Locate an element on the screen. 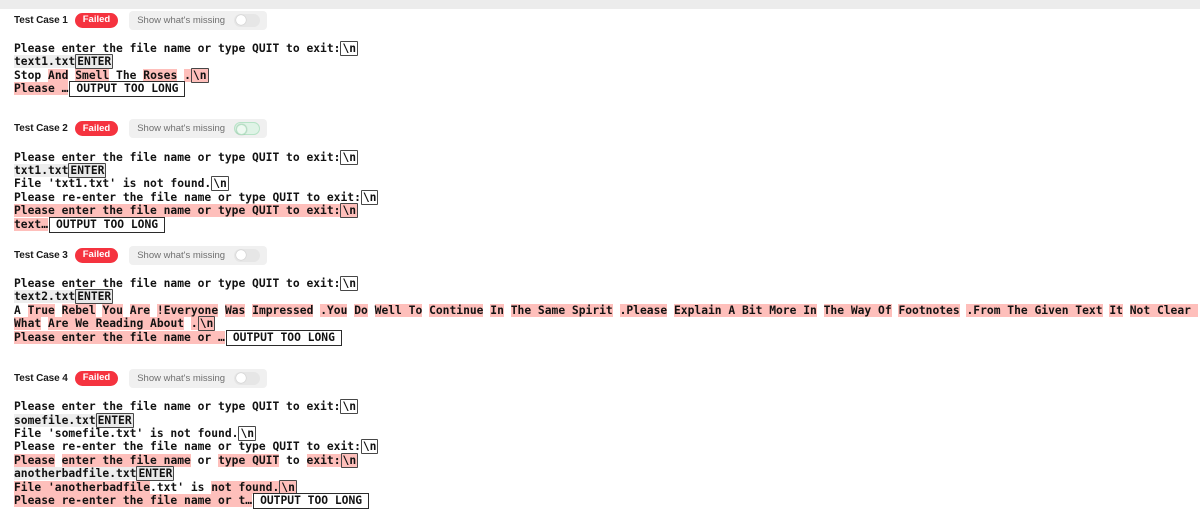 The height and width of the screenshot is (530, 1200). console-line: text… OUTPUT TOO LONG is located at coordinates (607, 224).